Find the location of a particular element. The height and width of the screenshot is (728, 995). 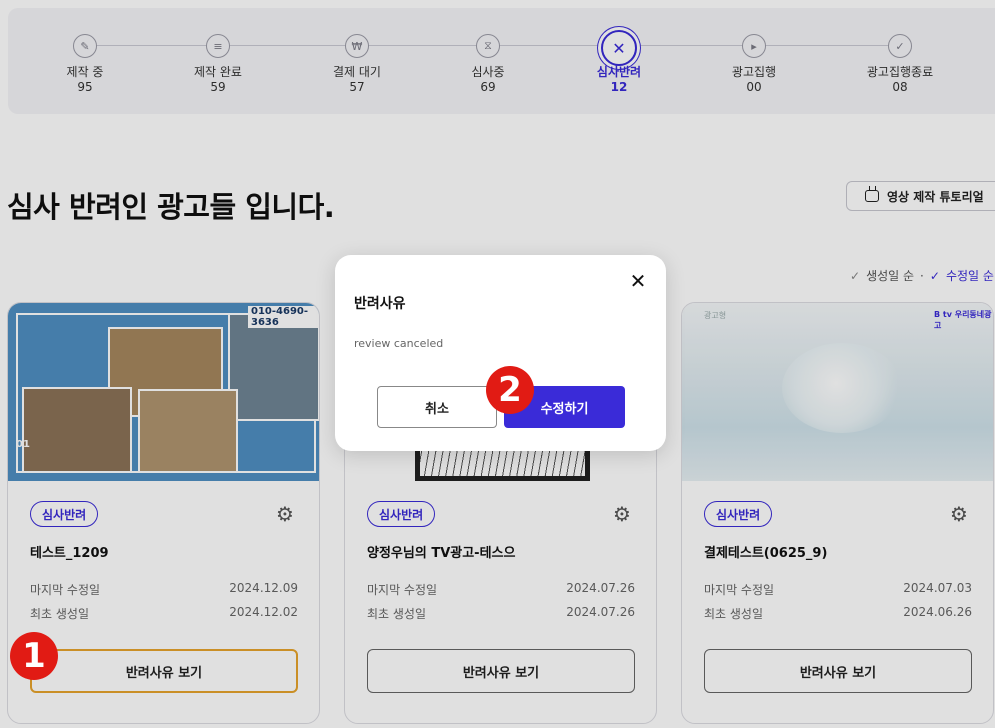

rejection-reason-modal: ✕ 반려사유 review canceled 취소 수정하기 is located at coordinates (500, 353).